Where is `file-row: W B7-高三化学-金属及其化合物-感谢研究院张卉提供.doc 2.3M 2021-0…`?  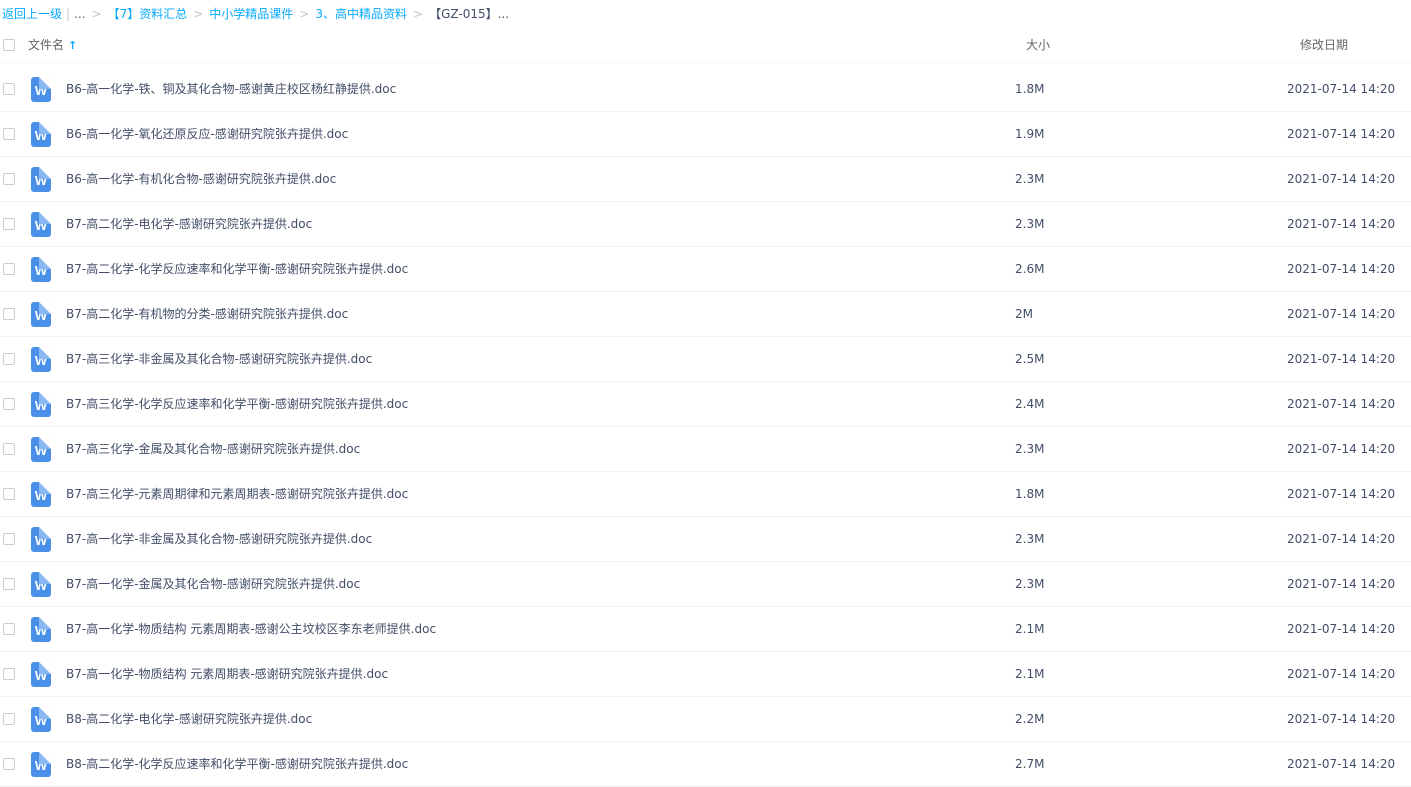 file-row: W B7-高三化学-金属及其化合物-感谢研究院张卉提供.doc 2.3M 2021-0… is located at coordinates (705, 449).